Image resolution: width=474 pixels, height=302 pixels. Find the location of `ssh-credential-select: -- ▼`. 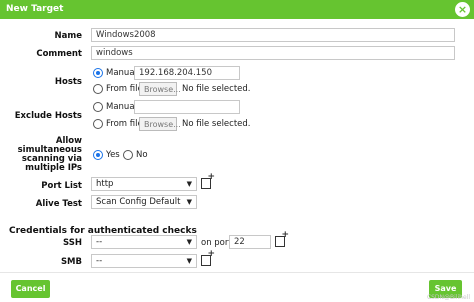

ssh-credential-select: -- ▼ is located at coordinates (144, 242).